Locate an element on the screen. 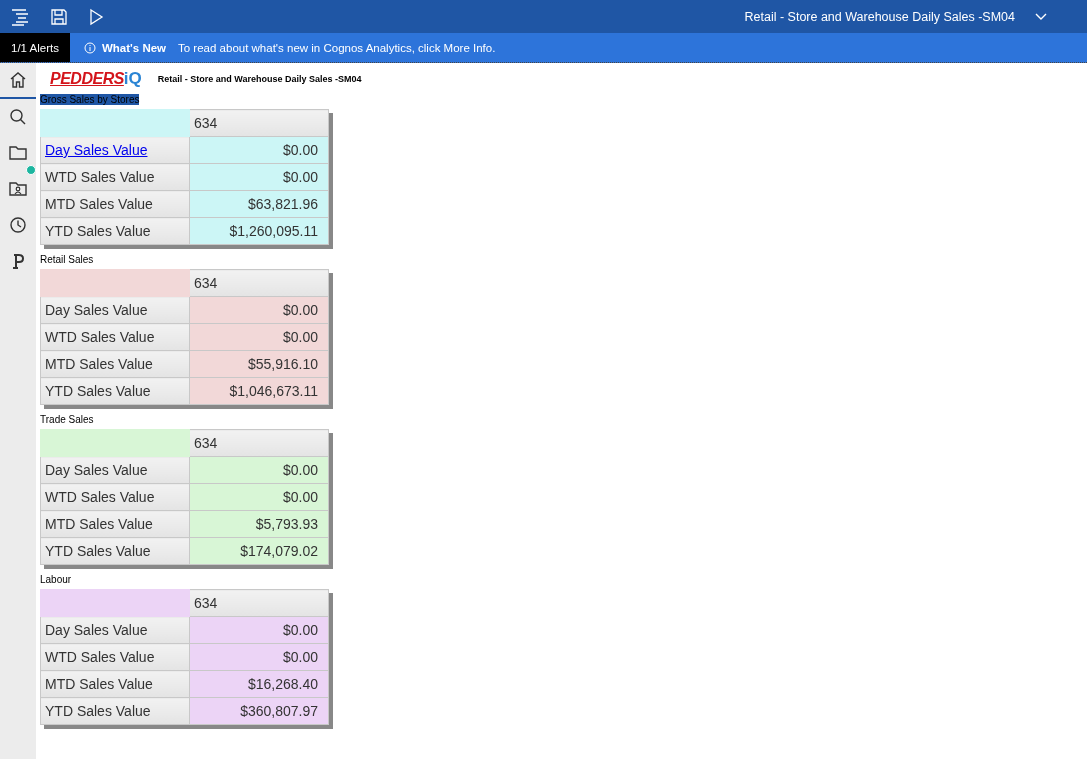  value-cell: $55,916.10 is located at coordinates (259, 364).